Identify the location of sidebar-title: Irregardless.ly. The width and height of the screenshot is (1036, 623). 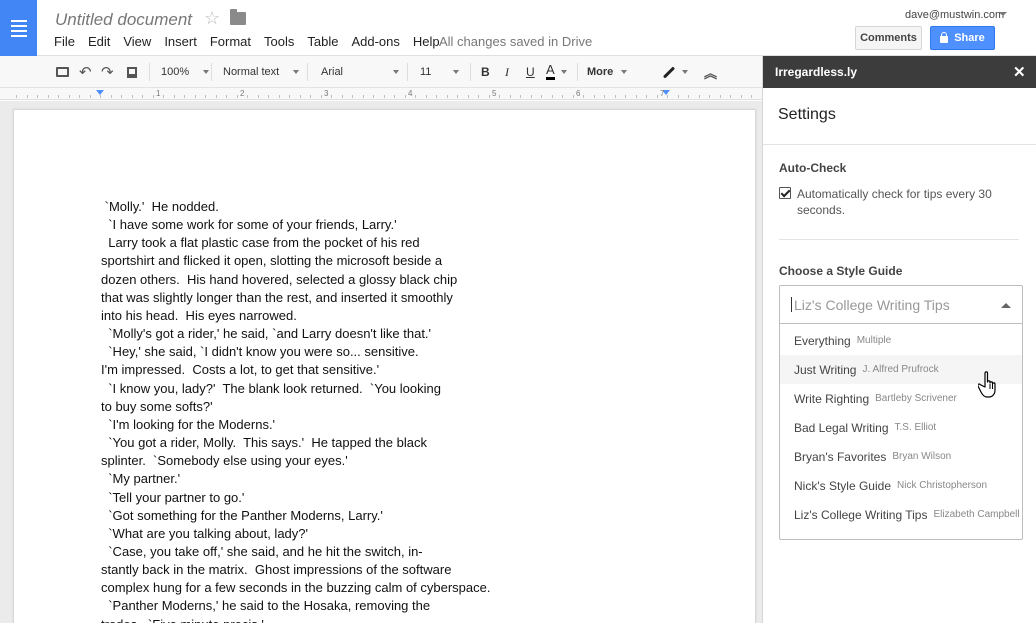
(816, 72).